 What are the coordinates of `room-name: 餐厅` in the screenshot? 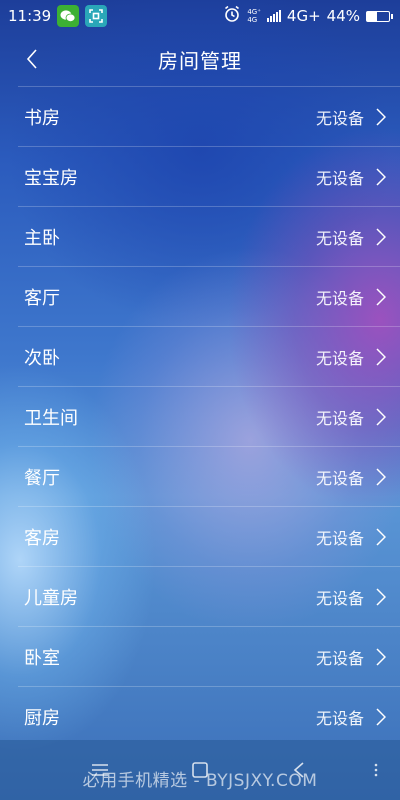 It's located at (42, 478).